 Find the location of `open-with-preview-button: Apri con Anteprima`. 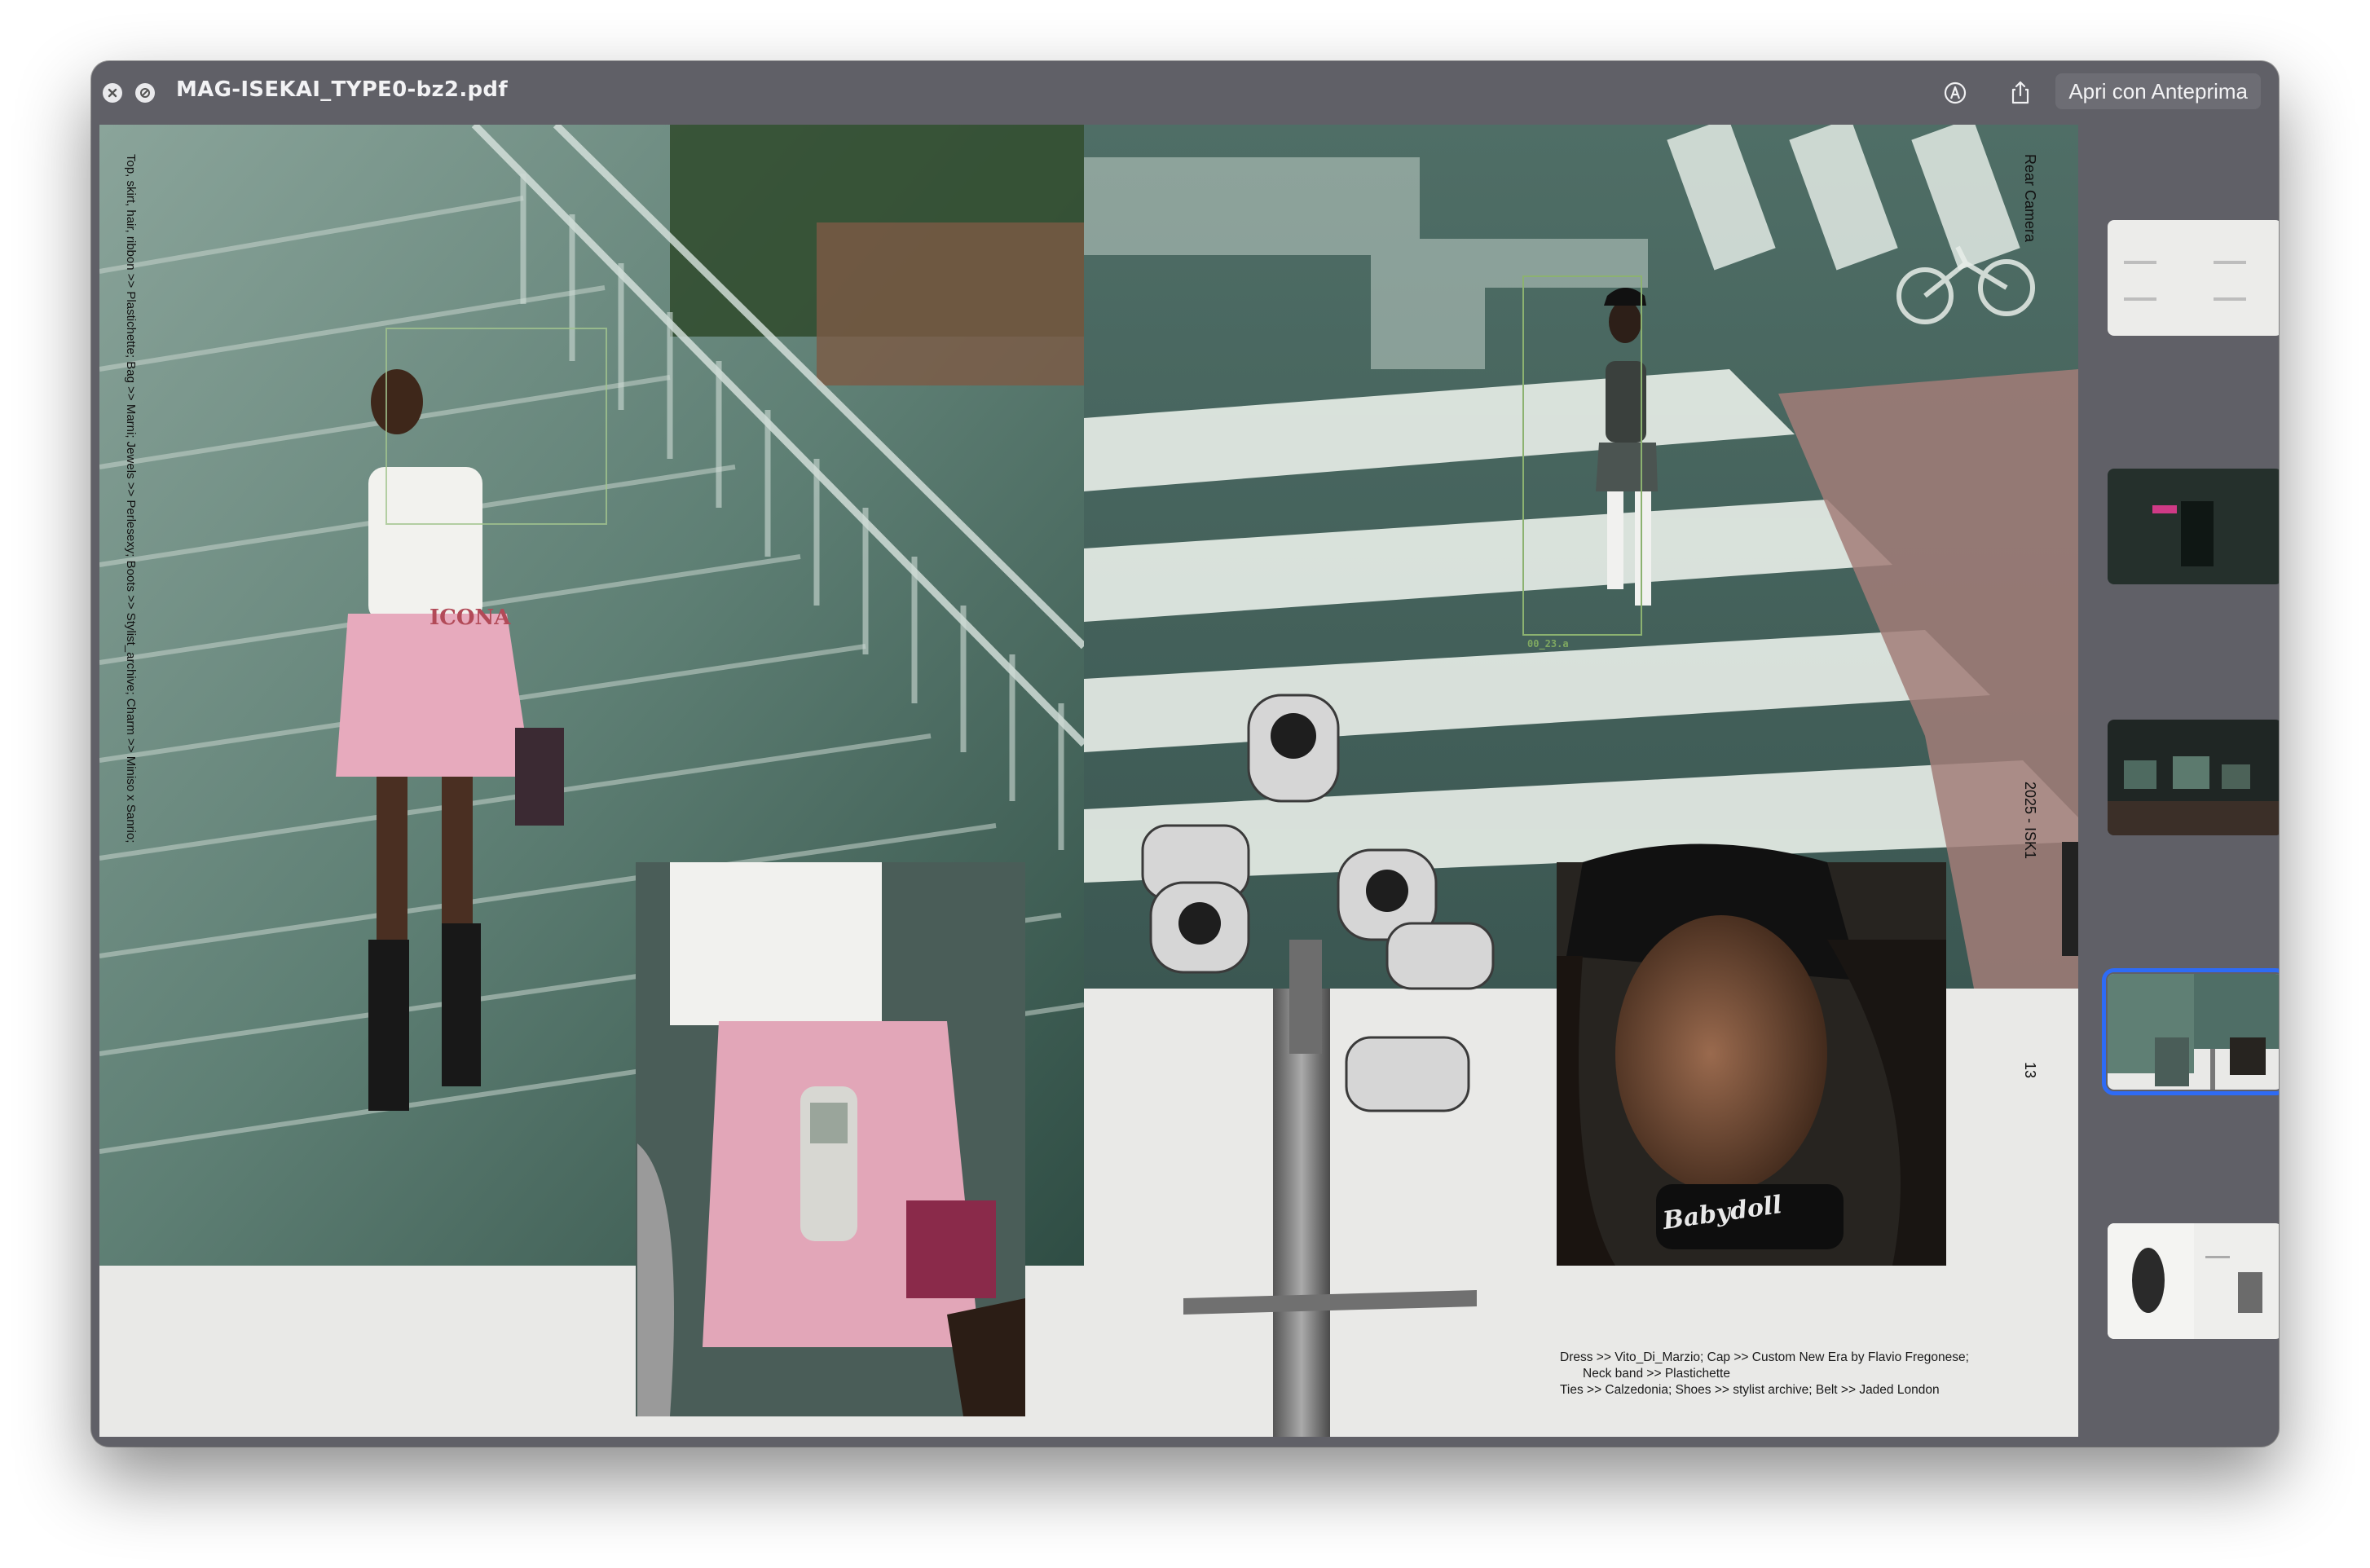

open-with-preview-button: Apri con Anteprima is located at coordinates (2158, 91).